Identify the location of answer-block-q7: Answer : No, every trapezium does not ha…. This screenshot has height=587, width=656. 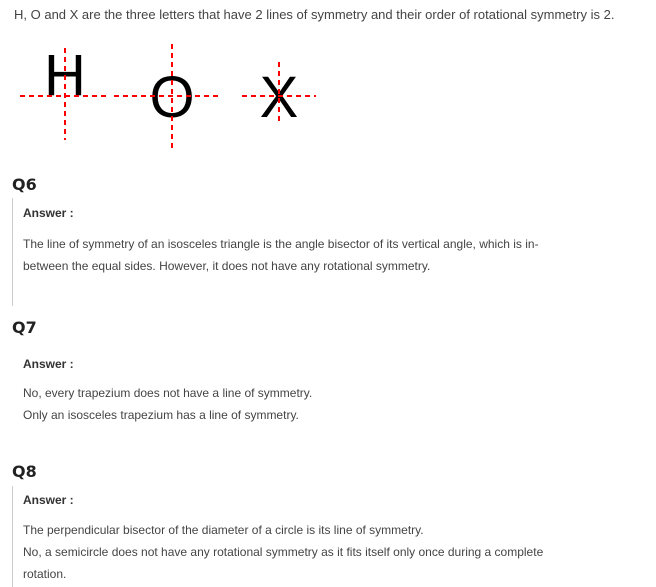
(334, 387).